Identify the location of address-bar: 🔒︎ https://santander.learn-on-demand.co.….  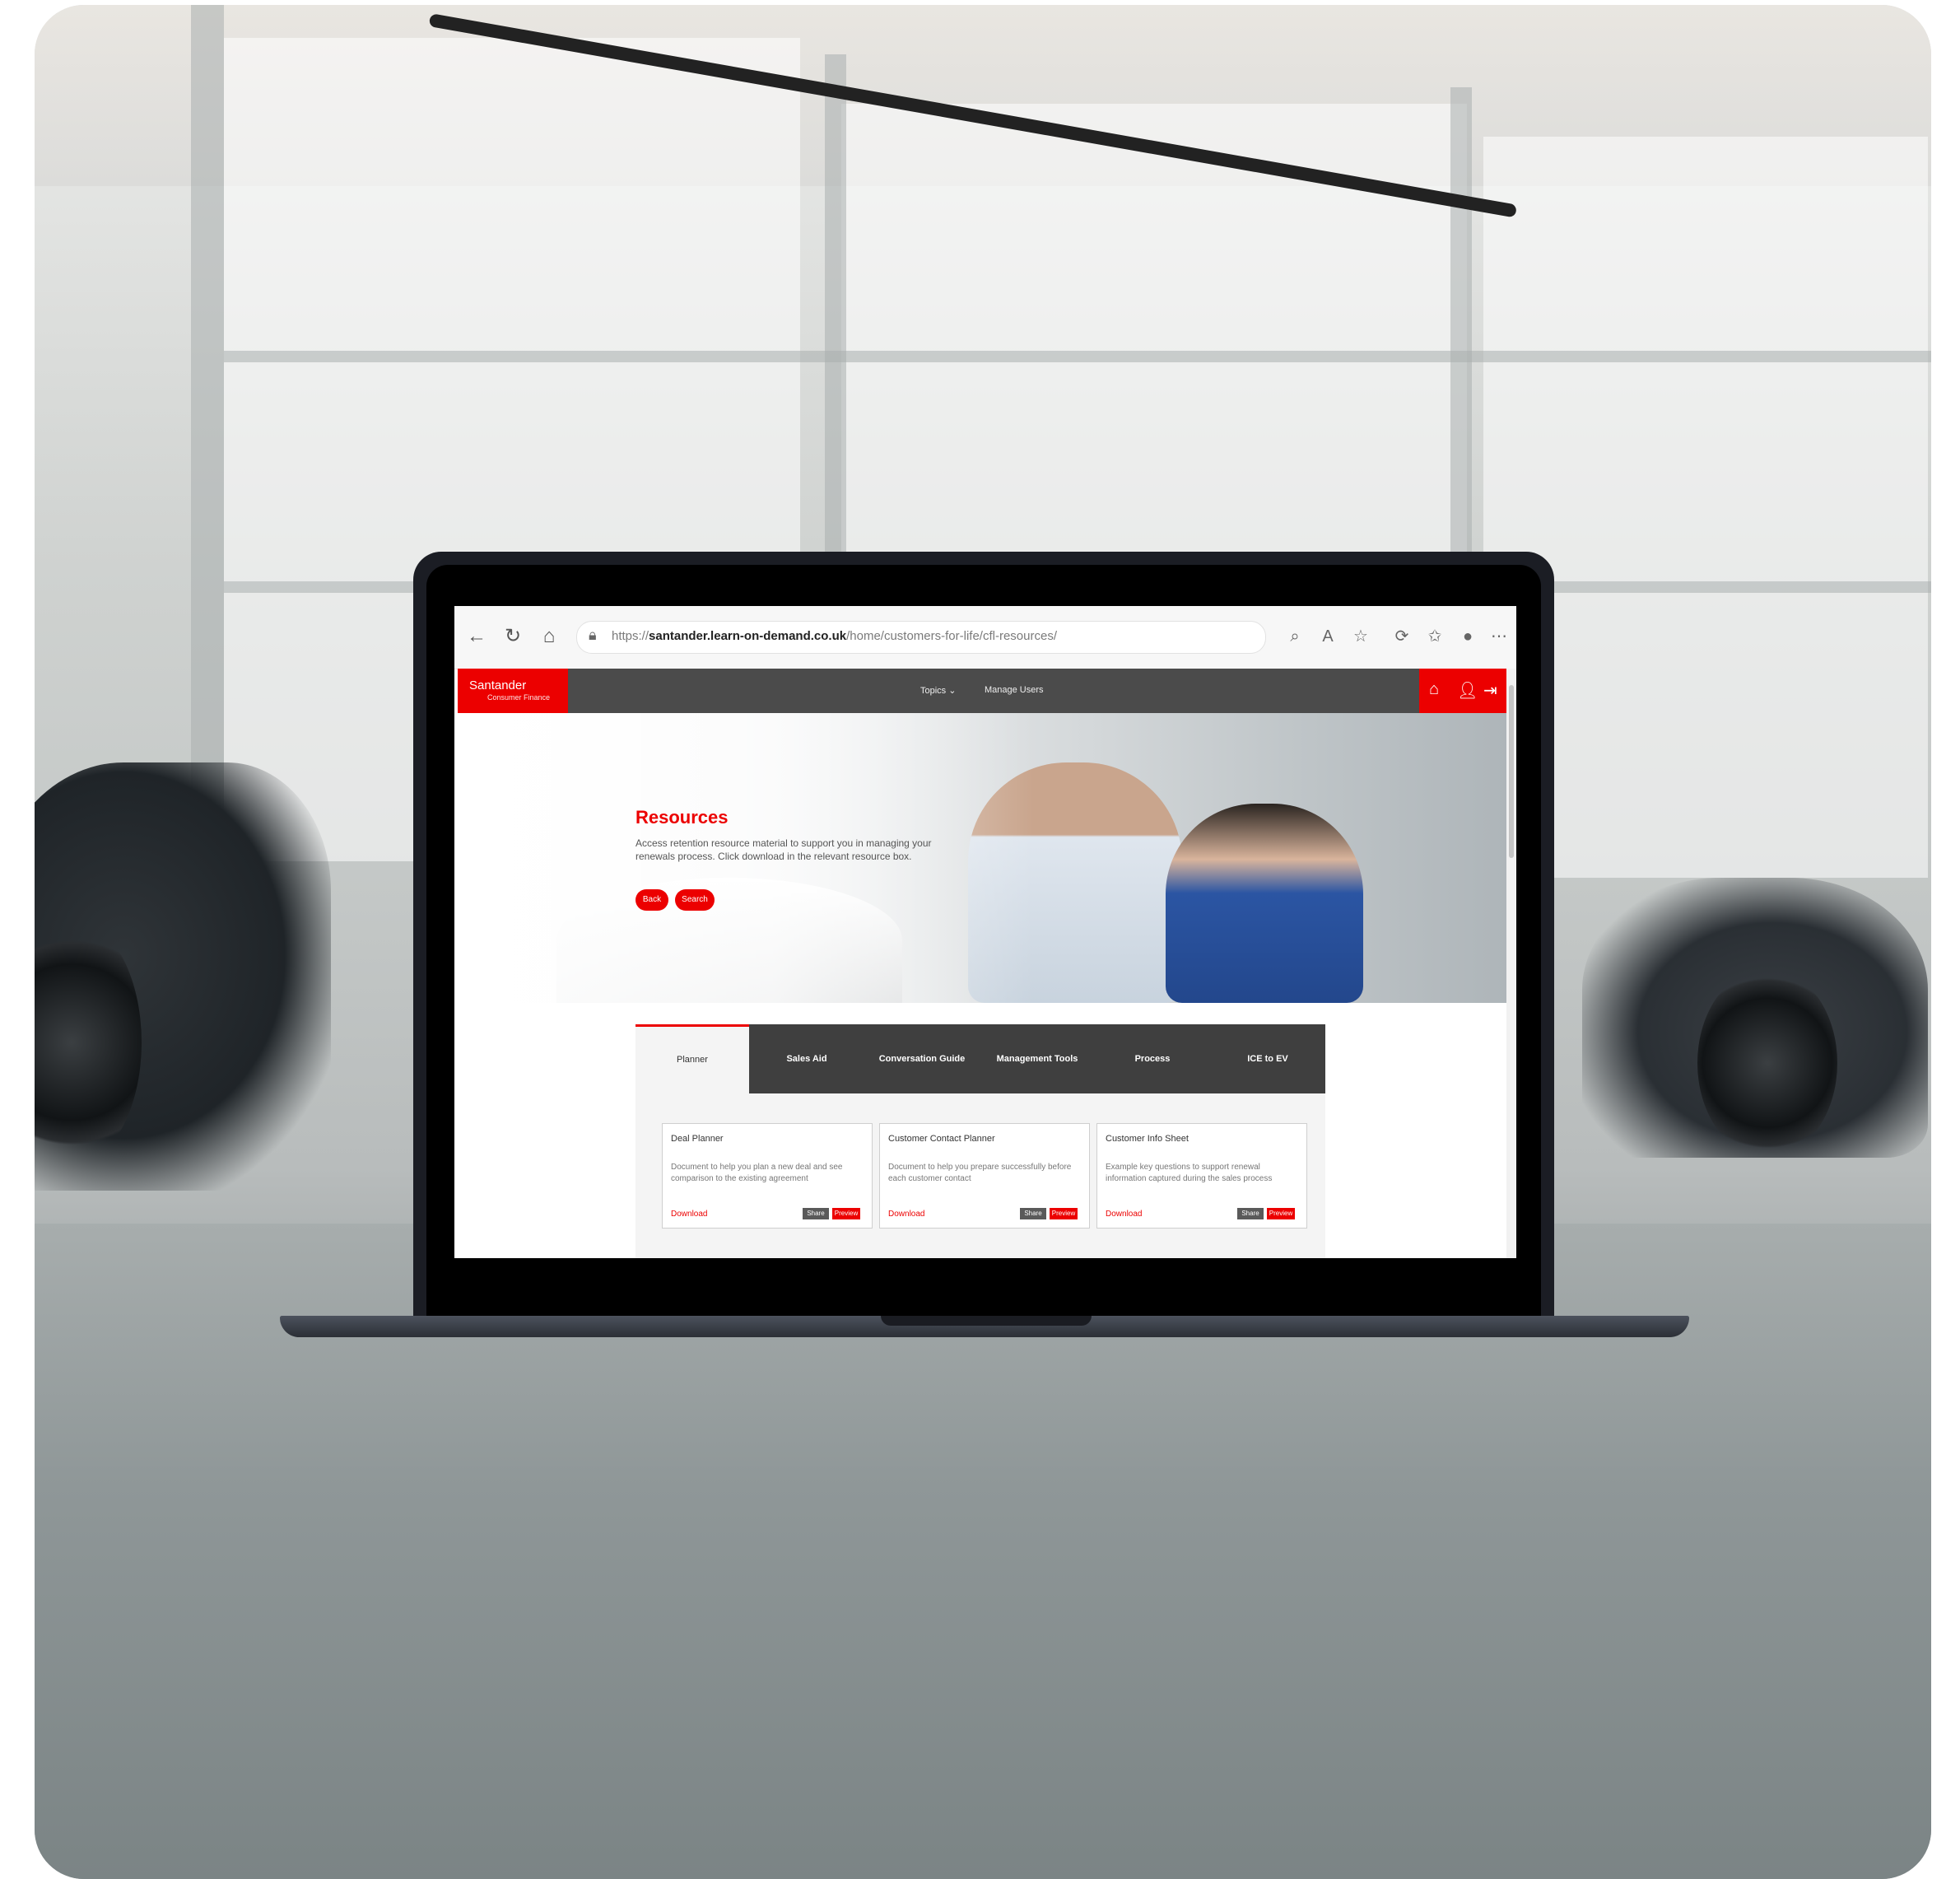
(921, 638).